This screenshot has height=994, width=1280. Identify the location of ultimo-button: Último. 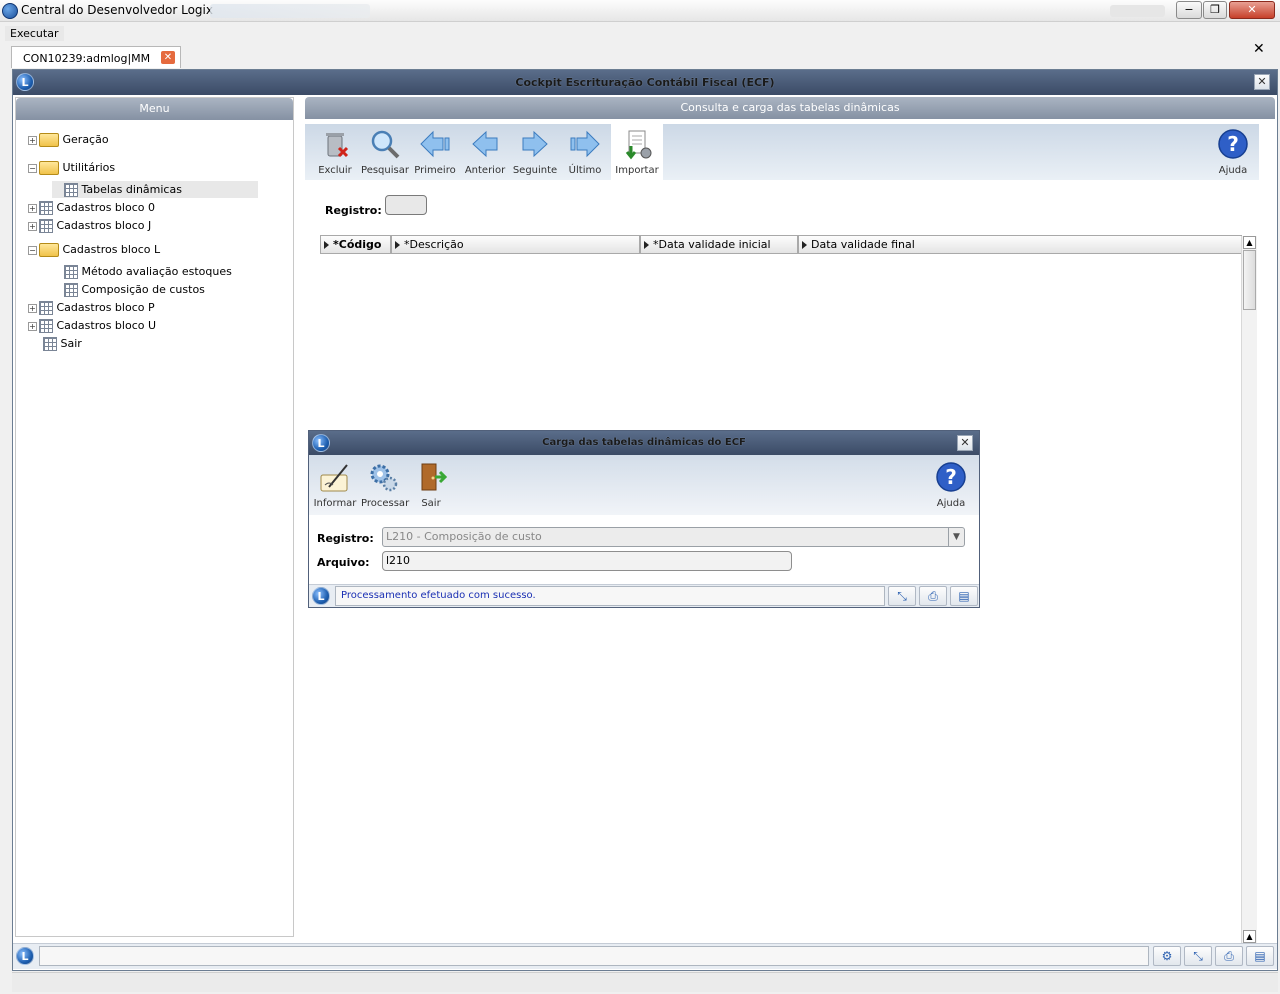
(585, 152).